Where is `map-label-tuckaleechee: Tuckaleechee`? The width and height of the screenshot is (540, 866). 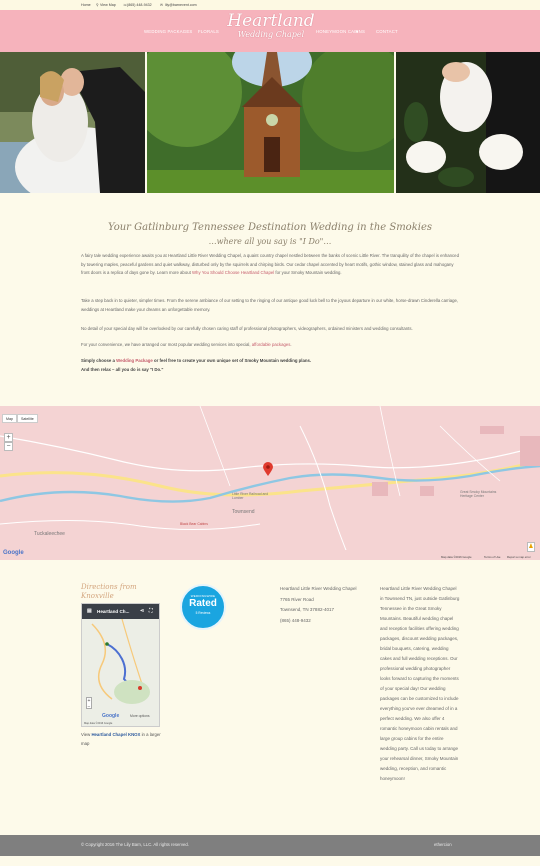
map-label-tuckaleechee: Tuckaleechee is located at coordinates (49, 534).